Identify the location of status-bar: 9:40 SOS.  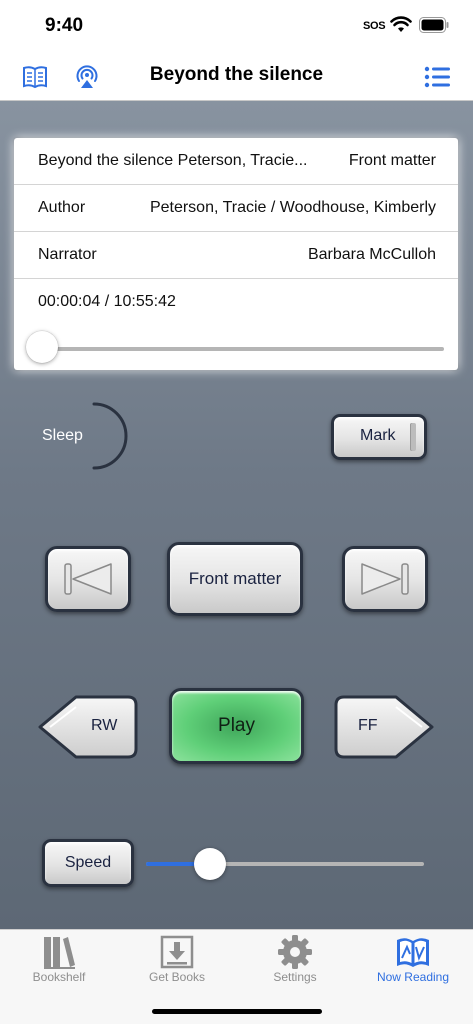
(236, 25).